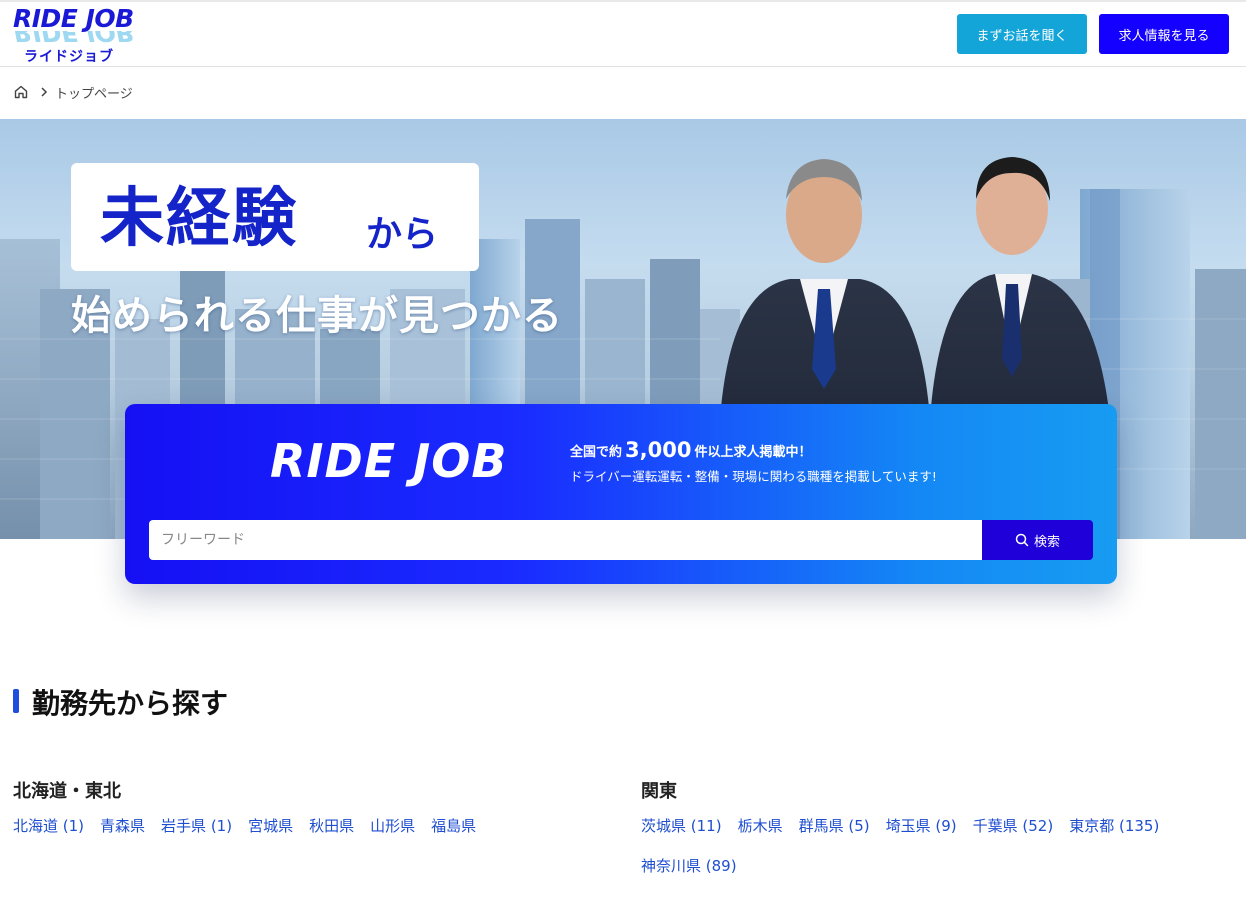 The image size is (1246, 912). I want to click on prefecture-link: 宮城県, so click(270, 826).